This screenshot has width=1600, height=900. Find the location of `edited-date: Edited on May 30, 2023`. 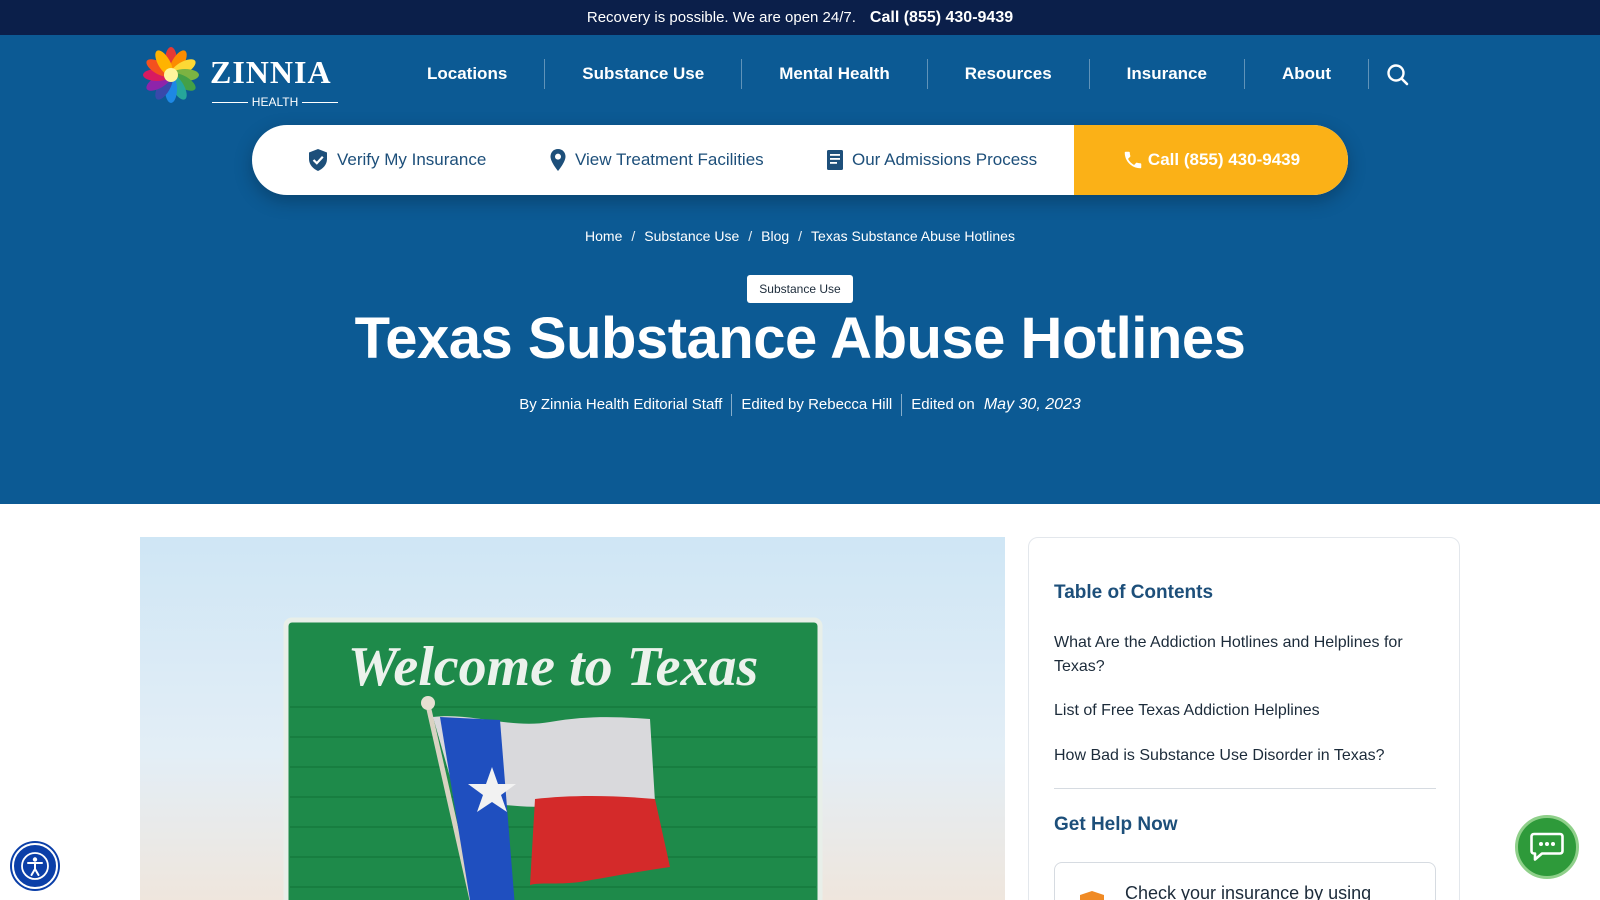

edited-date: Edited on May 30, 2023 is located at coordinates (996, 405).